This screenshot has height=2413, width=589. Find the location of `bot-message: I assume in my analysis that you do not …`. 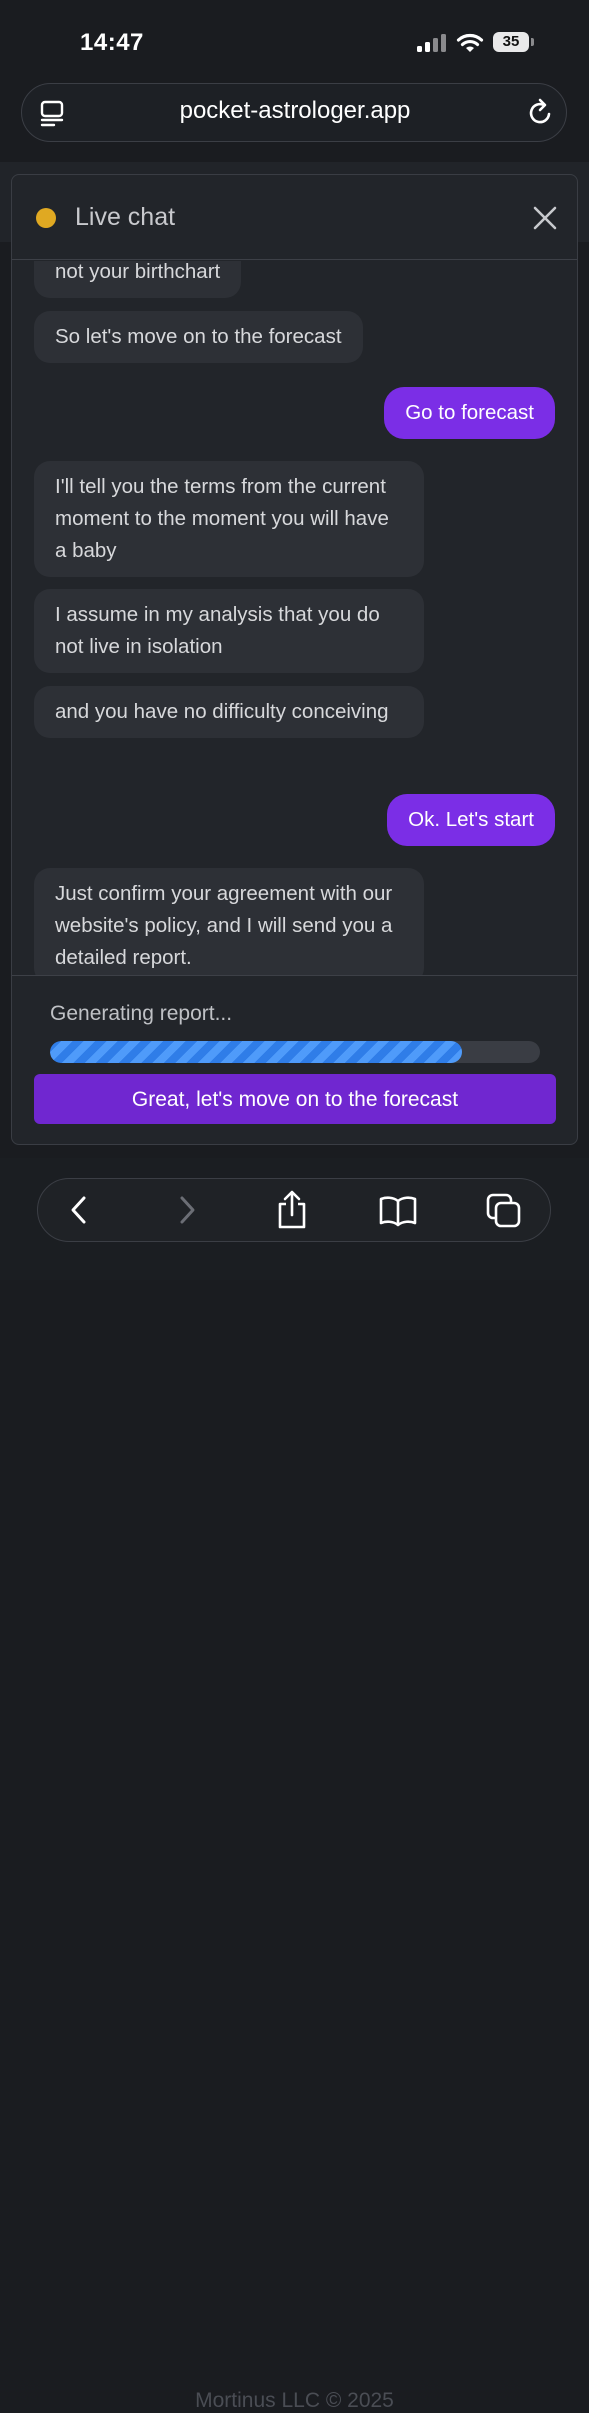

bot-message: I assume in my analysis that you do not … is located at coordinates (229, 631).